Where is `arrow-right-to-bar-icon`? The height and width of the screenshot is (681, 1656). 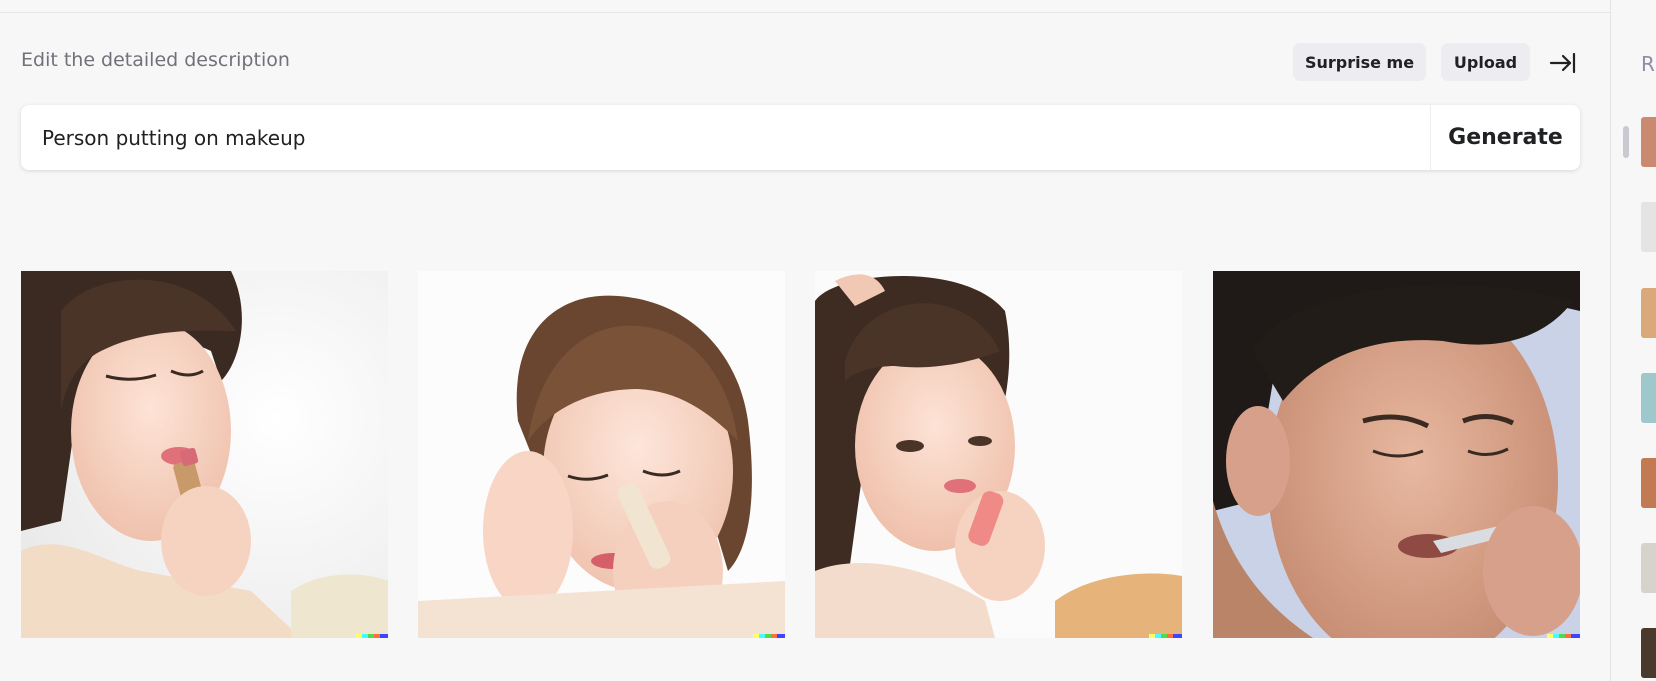
arrow-right-to-bar-icon is located at coordinates (1562, 63).